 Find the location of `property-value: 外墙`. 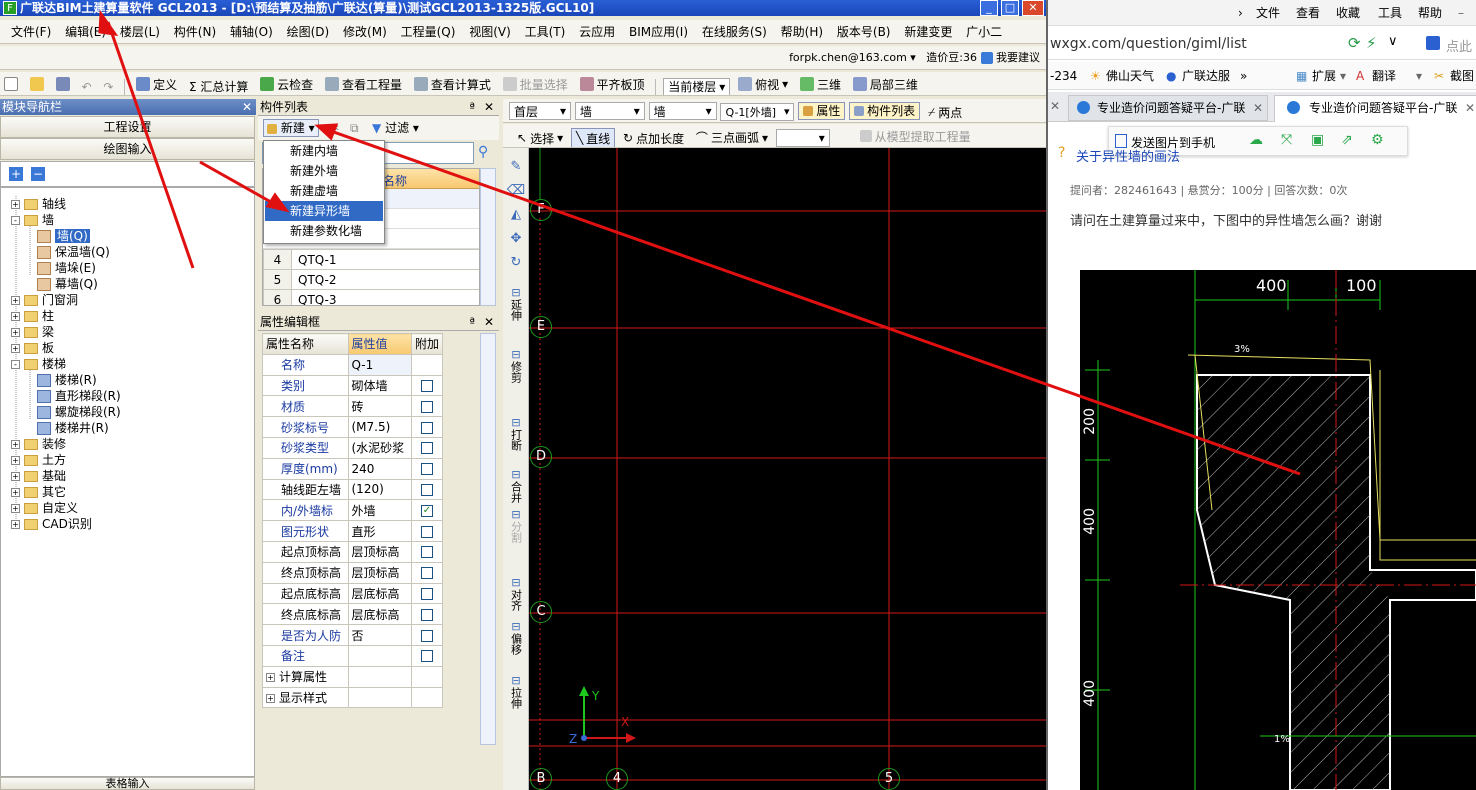

property-value: 外墙 is located at coordinates (379, 510).